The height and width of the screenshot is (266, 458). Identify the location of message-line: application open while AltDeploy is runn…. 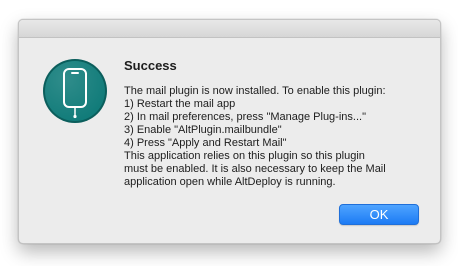
(230, 182).